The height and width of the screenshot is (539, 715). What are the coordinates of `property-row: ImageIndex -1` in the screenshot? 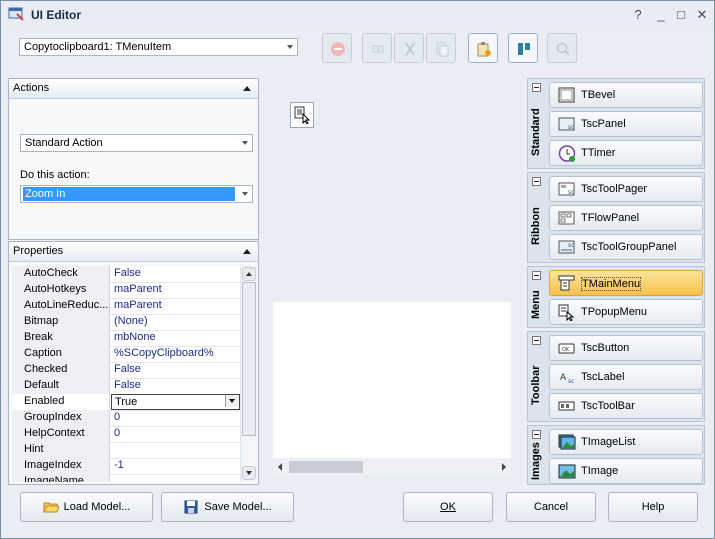 It's located at (126, 466).